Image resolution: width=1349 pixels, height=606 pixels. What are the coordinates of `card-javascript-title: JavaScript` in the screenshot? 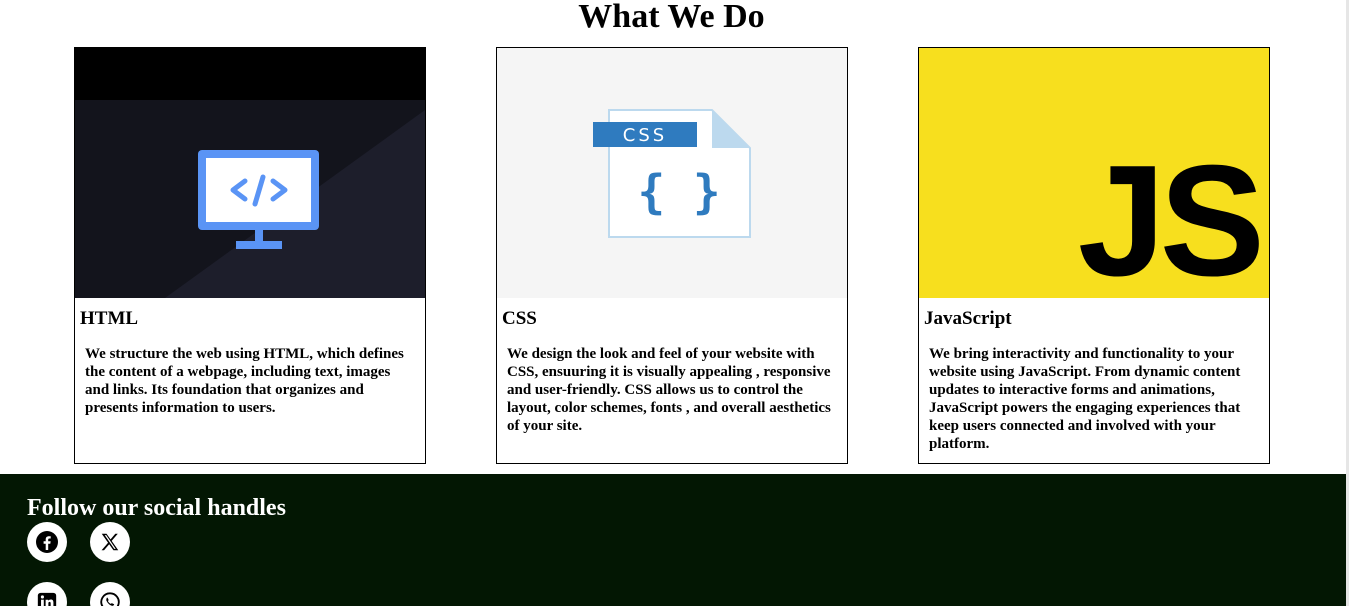 It's located at (968, 318).